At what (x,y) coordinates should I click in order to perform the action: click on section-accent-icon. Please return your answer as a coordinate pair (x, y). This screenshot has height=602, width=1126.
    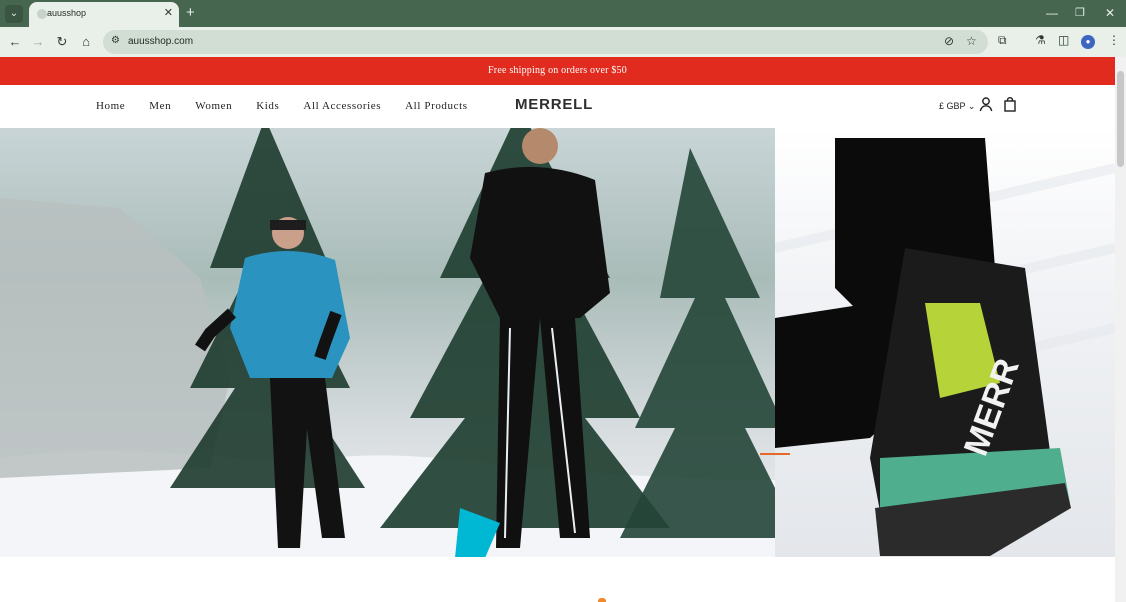
    Looking at the image, I should click on (602, 600).